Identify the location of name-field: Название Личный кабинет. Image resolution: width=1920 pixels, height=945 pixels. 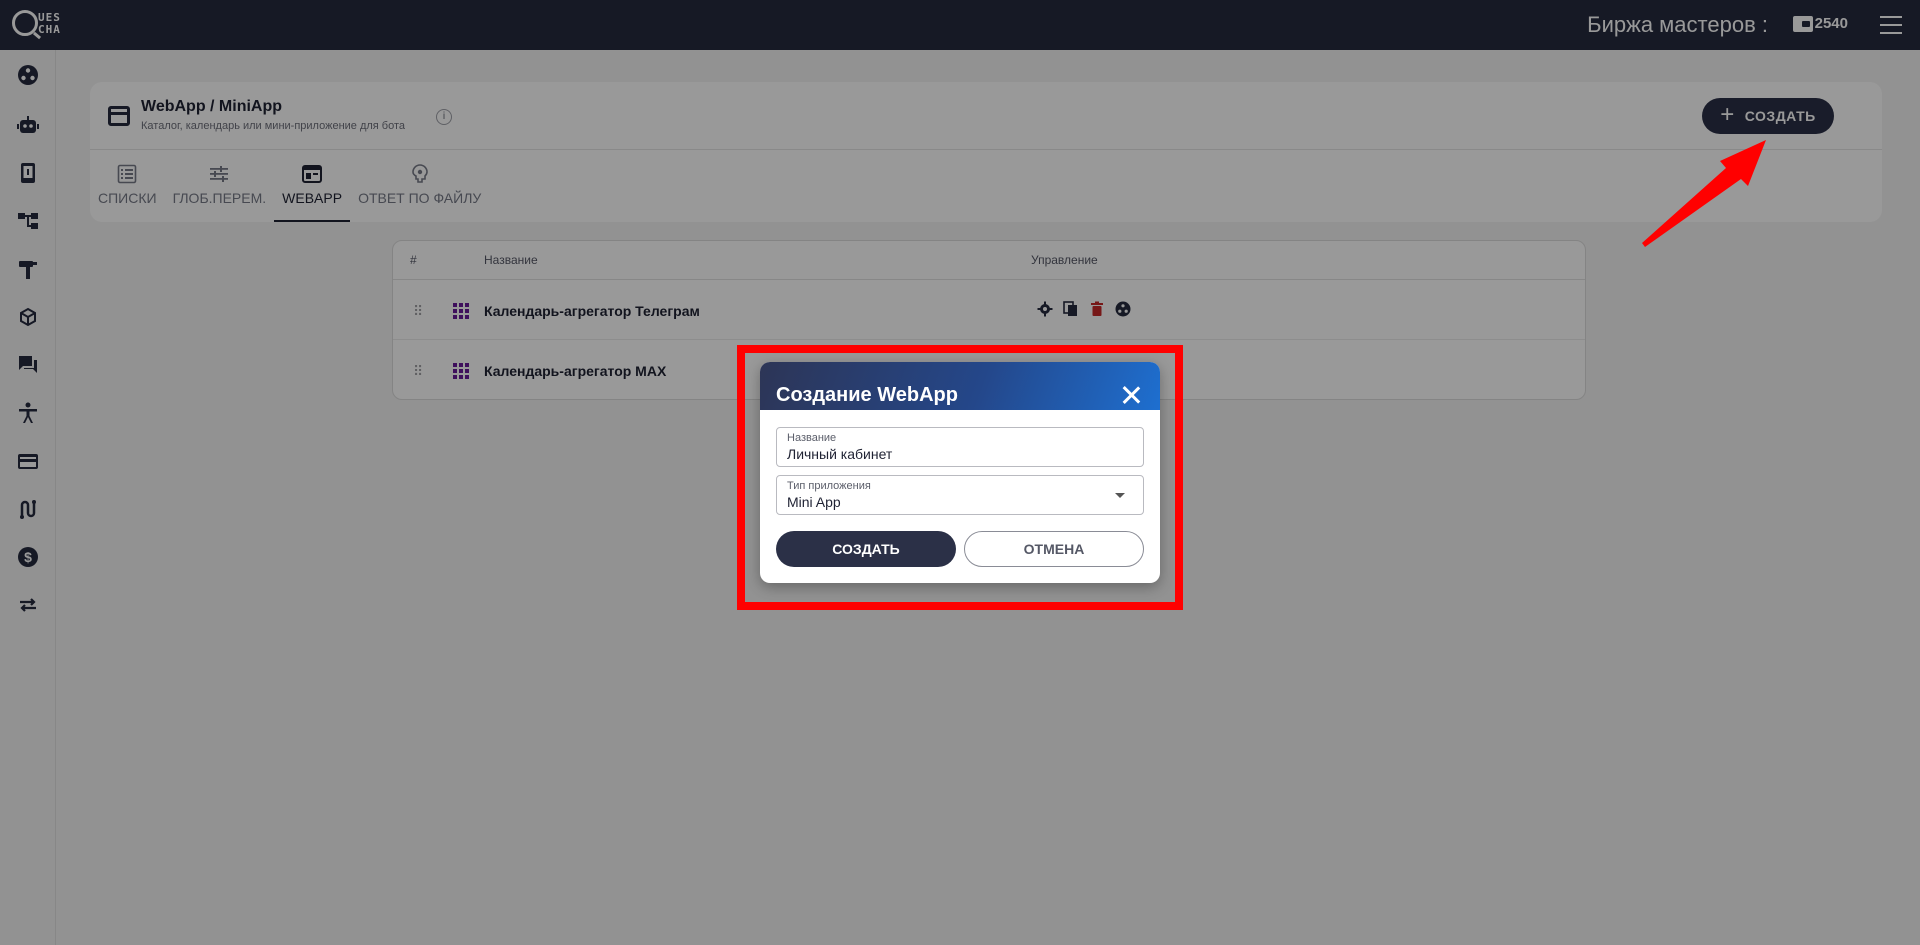
(960, 447).